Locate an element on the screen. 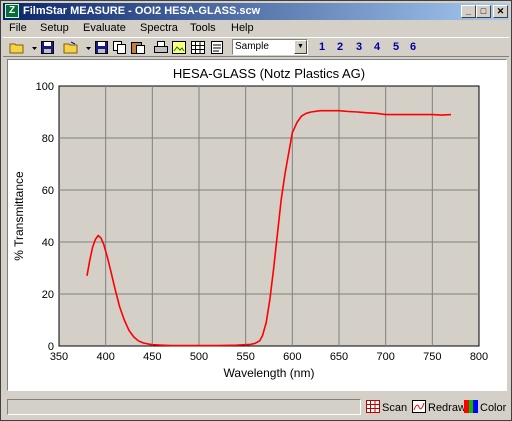 This screenshot has width=512, height=421. x-tick-label: 750 is located at coordinates (432, 357).